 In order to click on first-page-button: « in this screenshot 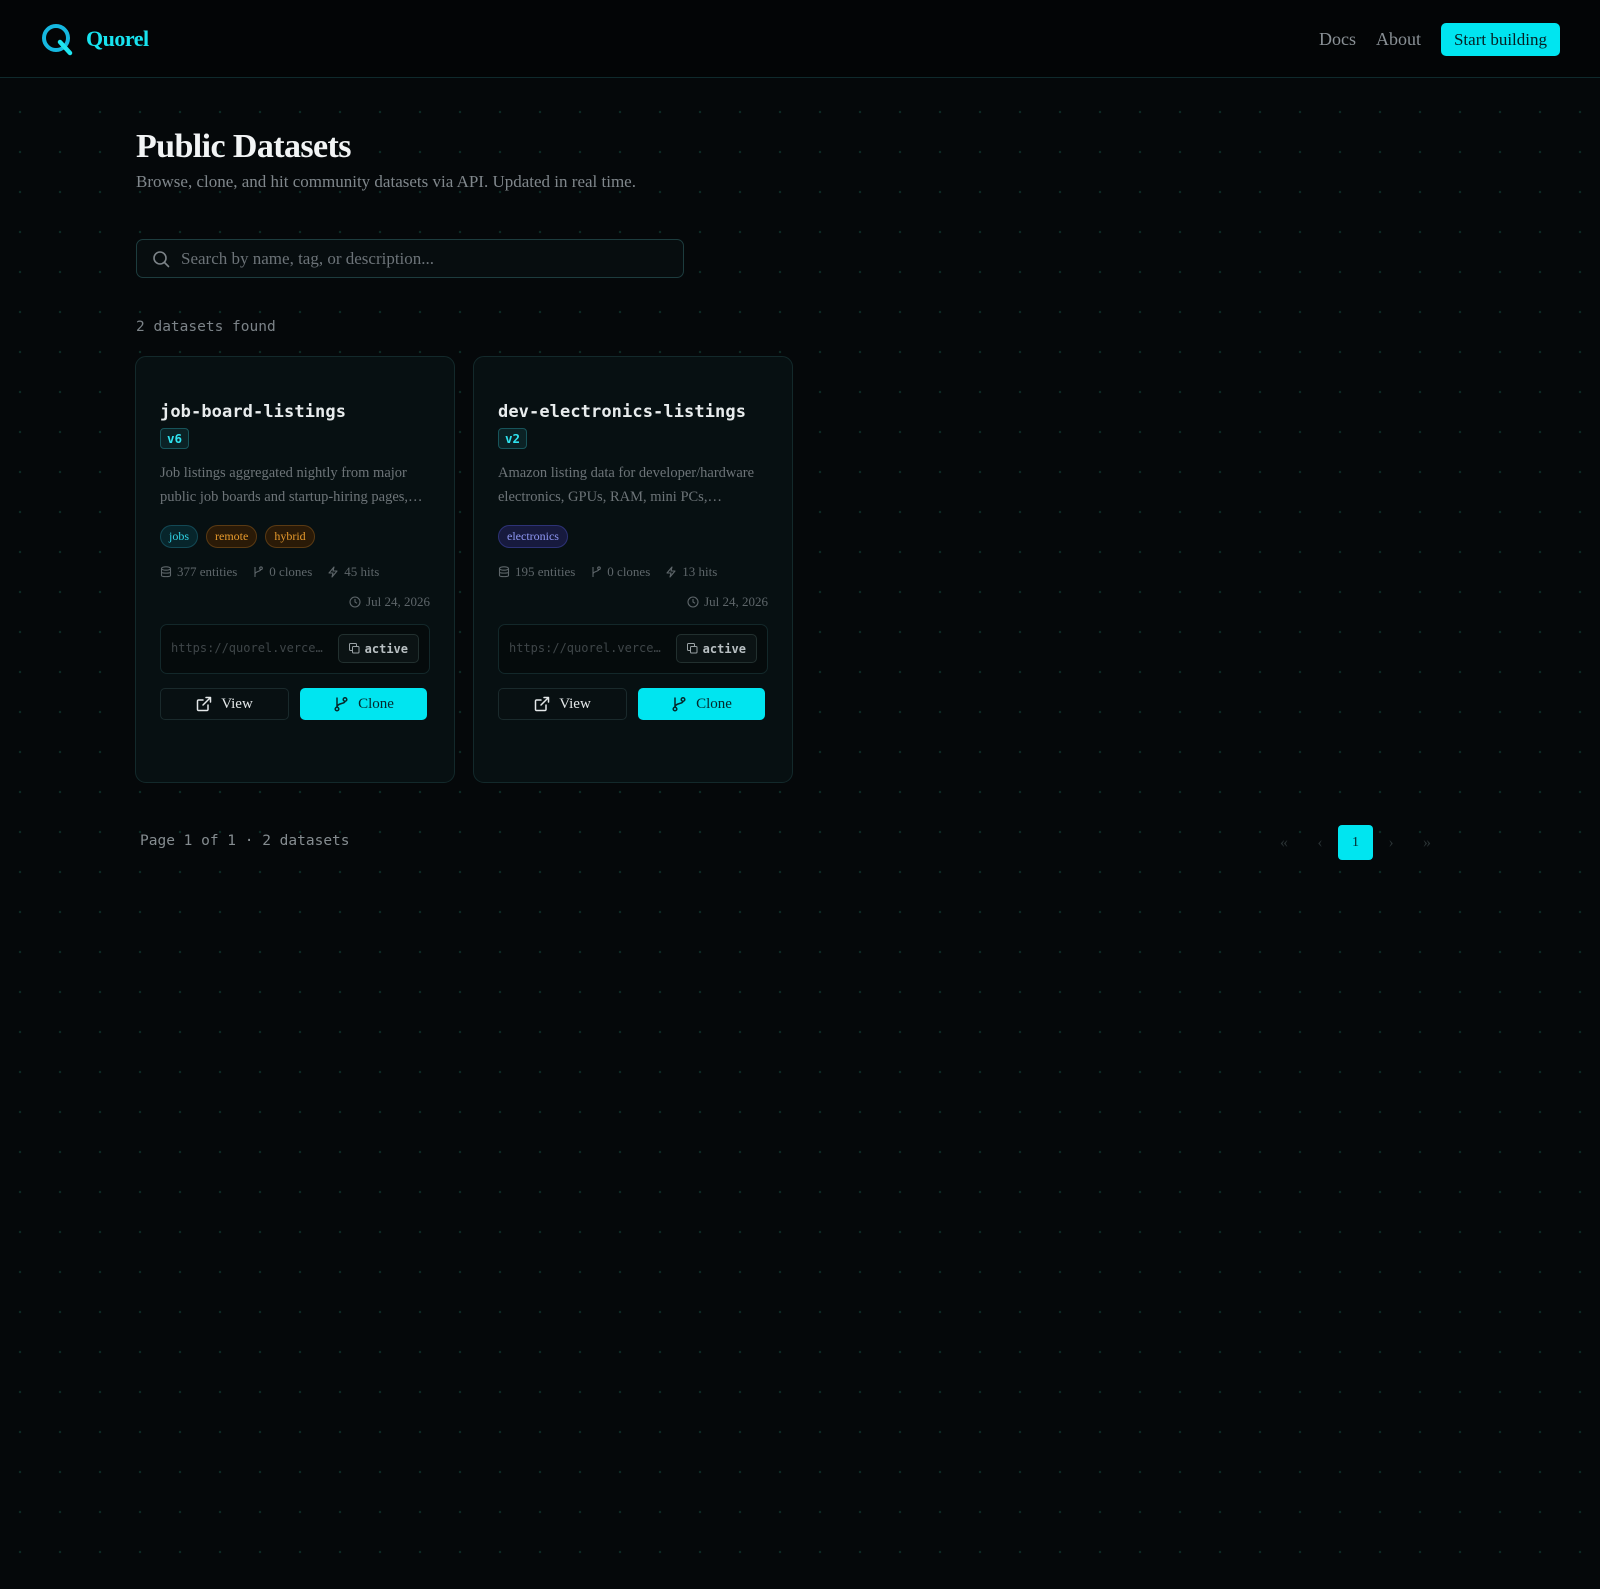, I will do `click(1284, 842)`.